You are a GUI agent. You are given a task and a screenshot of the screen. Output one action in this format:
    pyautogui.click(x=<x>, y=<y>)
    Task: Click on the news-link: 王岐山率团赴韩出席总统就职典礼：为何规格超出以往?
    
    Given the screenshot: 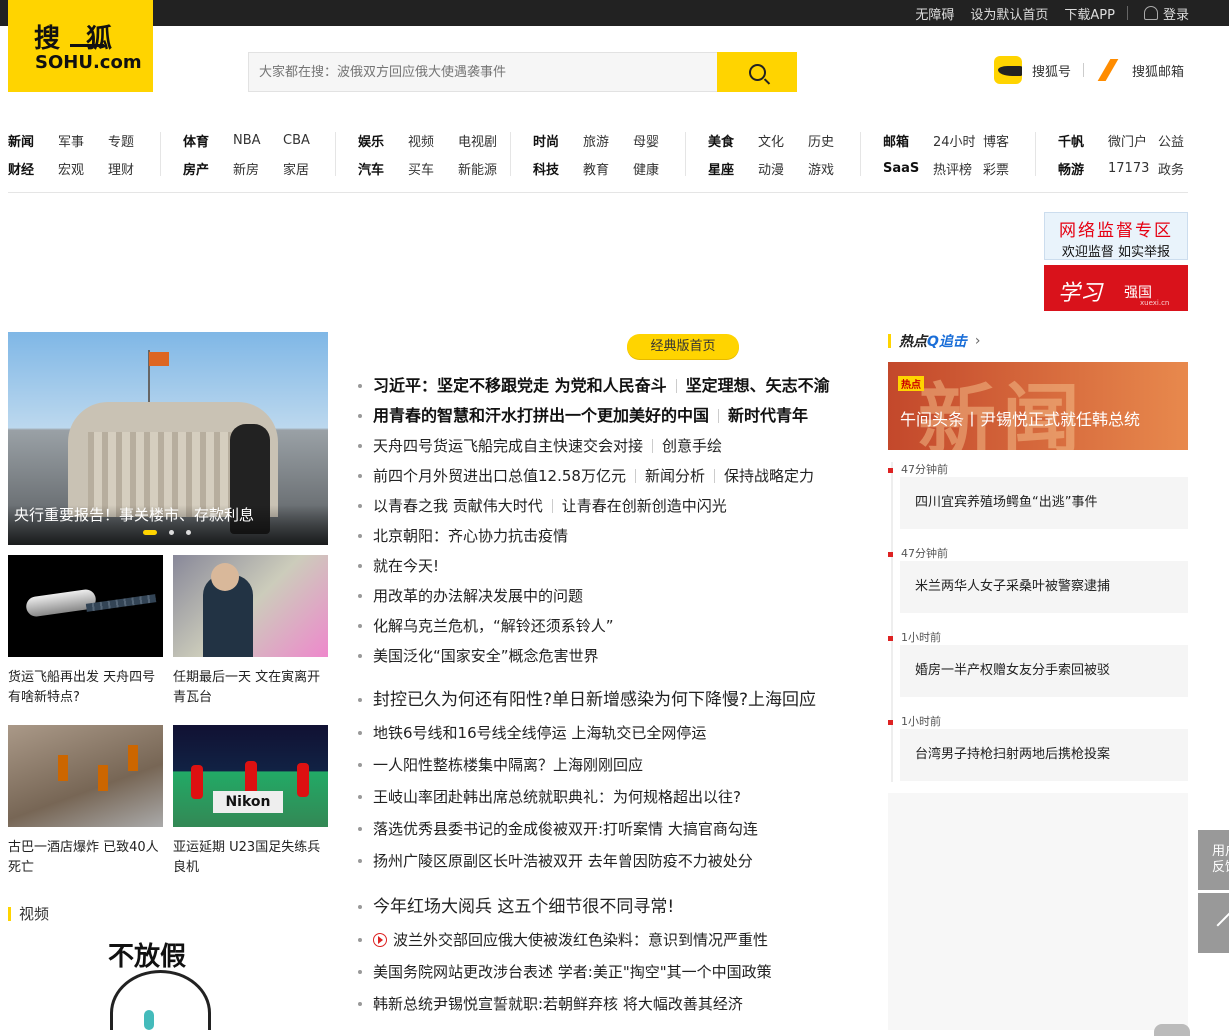 What is the action you would take?
    pyautogui.click(x=557, y=797)
    